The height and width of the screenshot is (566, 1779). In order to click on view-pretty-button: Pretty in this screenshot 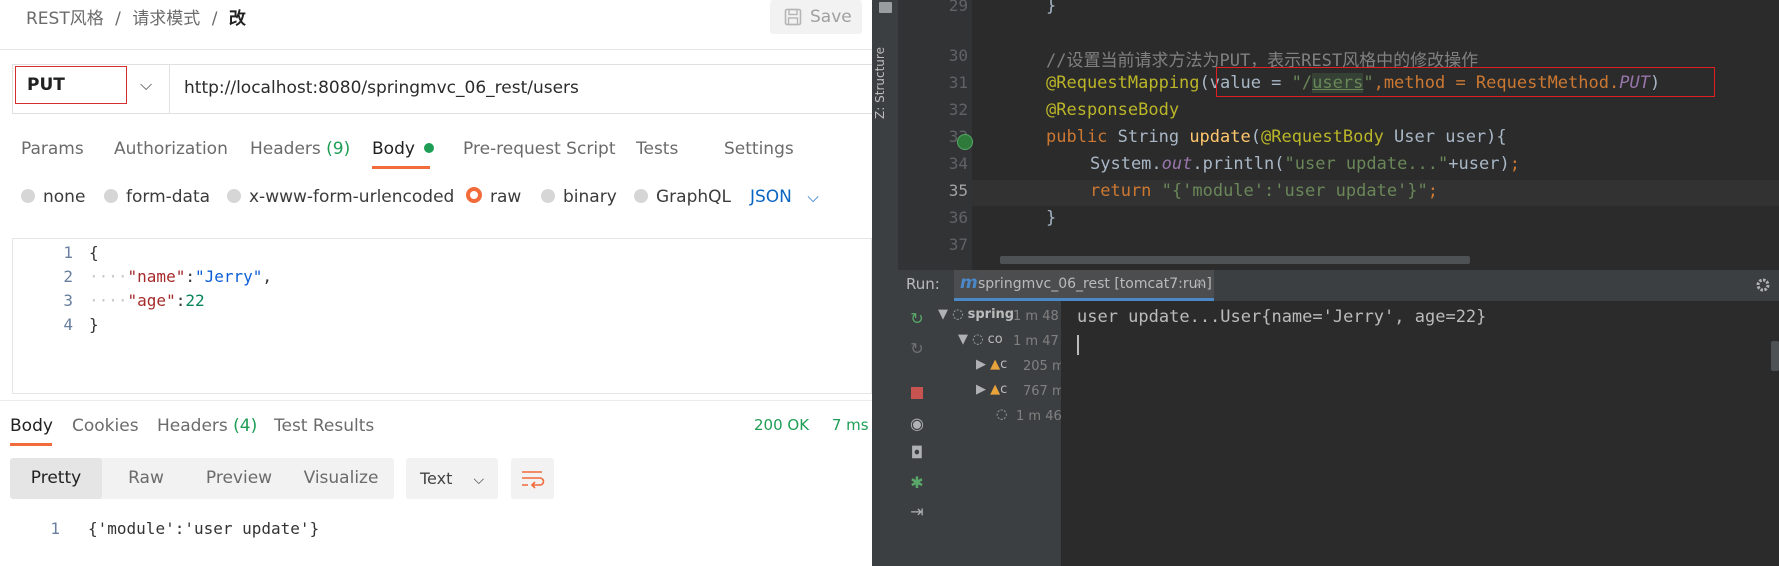, I will do `click(56, 478)`.